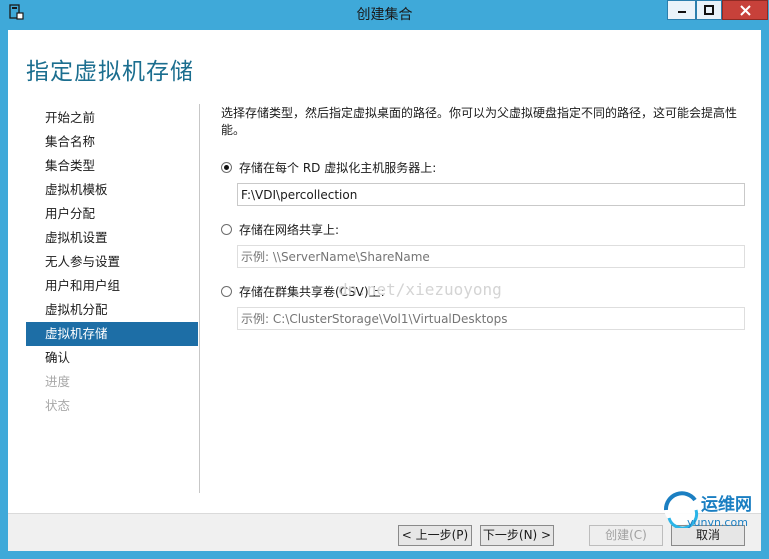 The height and width of the screenshot is (559, 769). I want to click on watermark: dn.net/xiezuoyong, so click(420, 289).